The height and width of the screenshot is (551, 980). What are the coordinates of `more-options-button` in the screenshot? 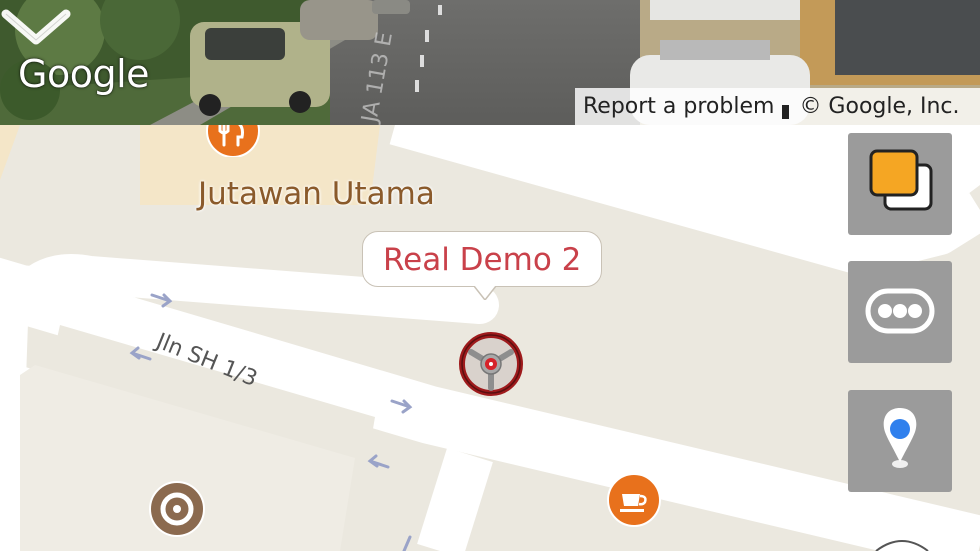 It's located at (900, 312).